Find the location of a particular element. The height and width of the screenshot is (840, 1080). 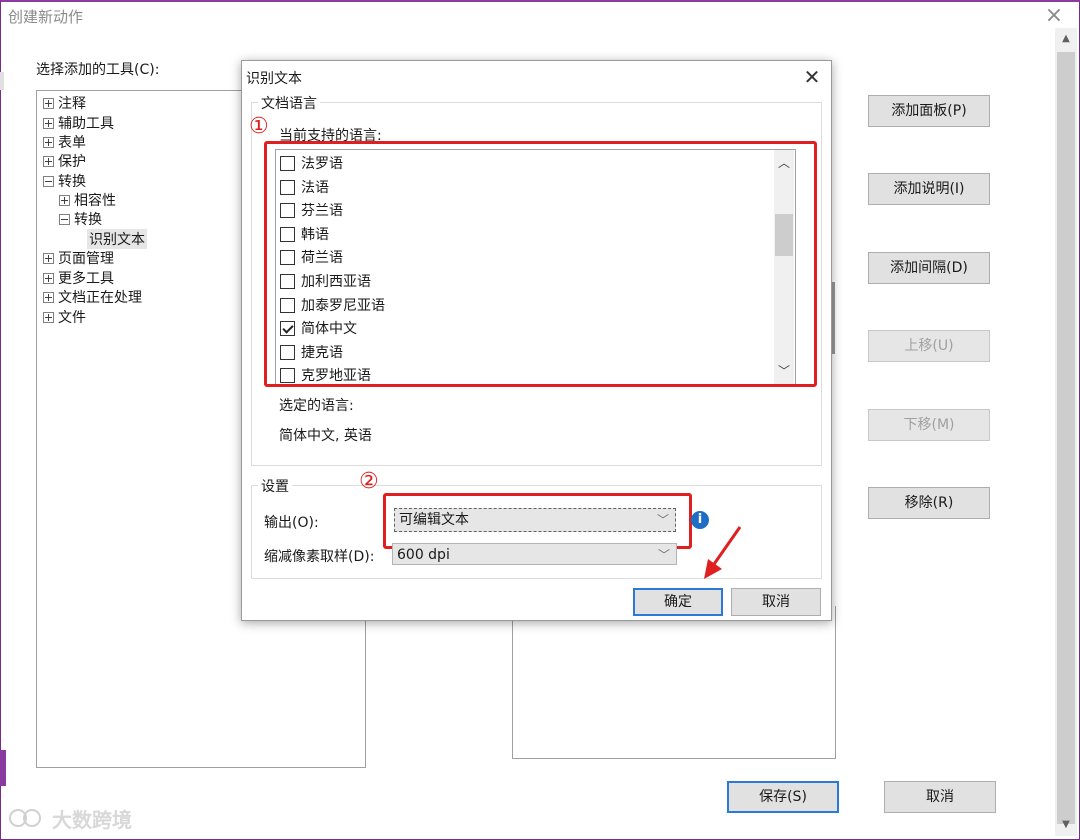

tree-item-document-processing: 文档正在处理 is located at coordinates (92, 297).